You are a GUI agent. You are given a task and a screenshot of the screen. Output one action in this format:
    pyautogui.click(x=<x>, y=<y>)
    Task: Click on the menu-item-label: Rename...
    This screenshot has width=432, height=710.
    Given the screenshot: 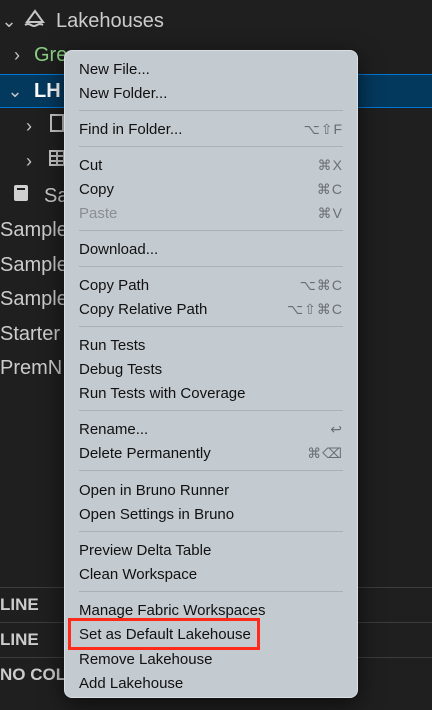 What is the action you would take?
    pyautogui.click(x=114, y=429)
    